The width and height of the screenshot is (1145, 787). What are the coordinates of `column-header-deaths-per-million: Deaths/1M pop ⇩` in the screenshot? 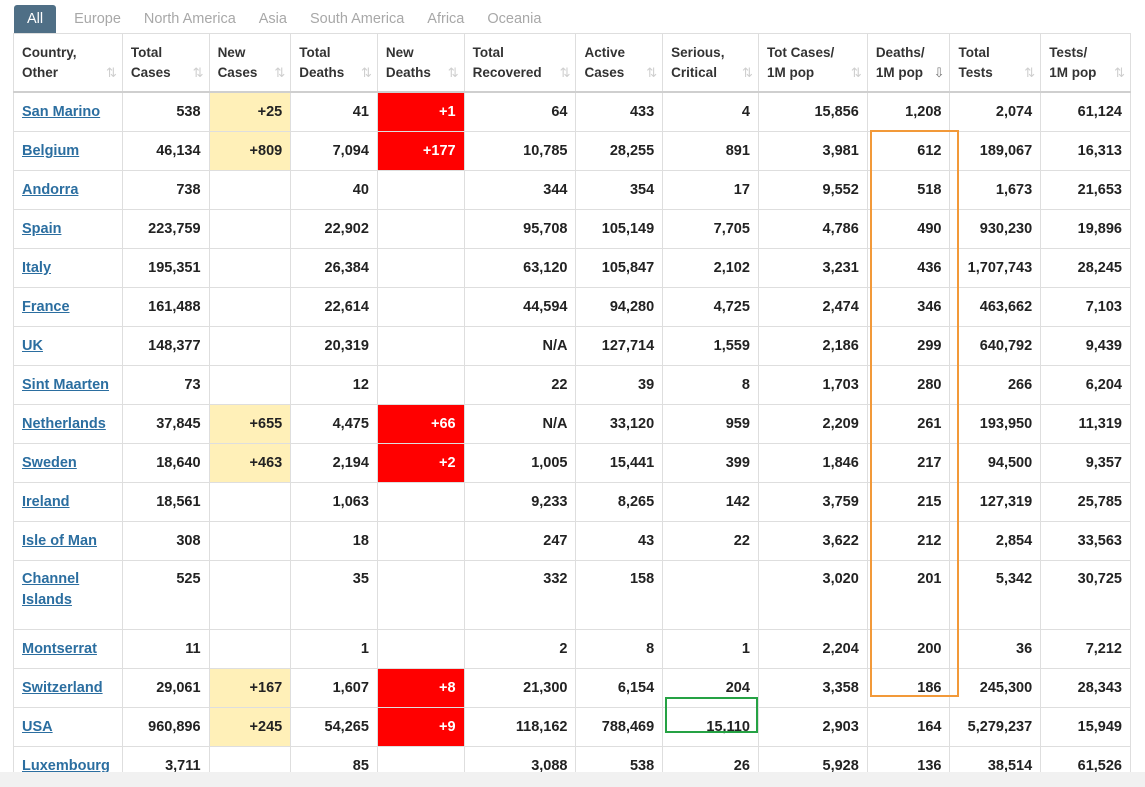 It's located at (908, 63).